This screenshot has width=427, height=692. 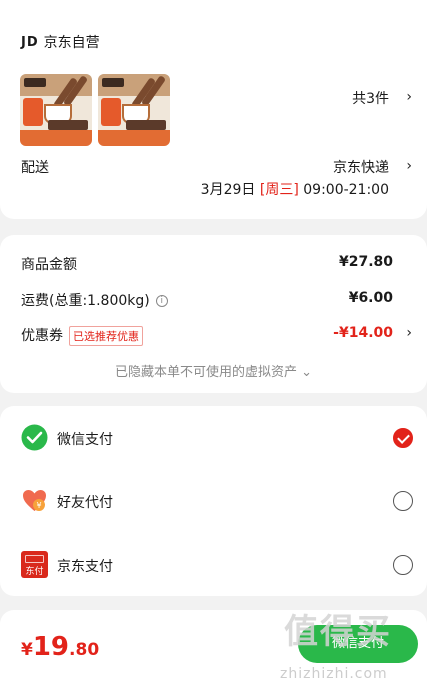 What do you see at coordinates (161, 301) in the screenshot?
I see `info-icon: i` at bounding box center [161, 301].